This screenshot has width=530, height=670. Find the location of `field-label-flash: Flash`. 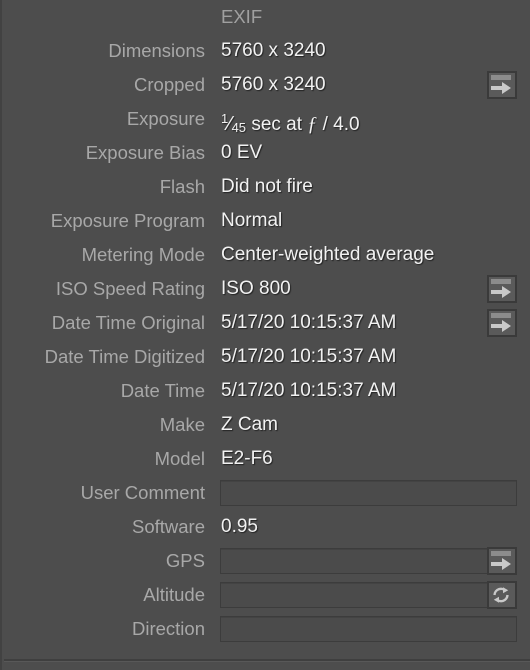

field-label-flash: Flash is located at coordinates (182, 186).